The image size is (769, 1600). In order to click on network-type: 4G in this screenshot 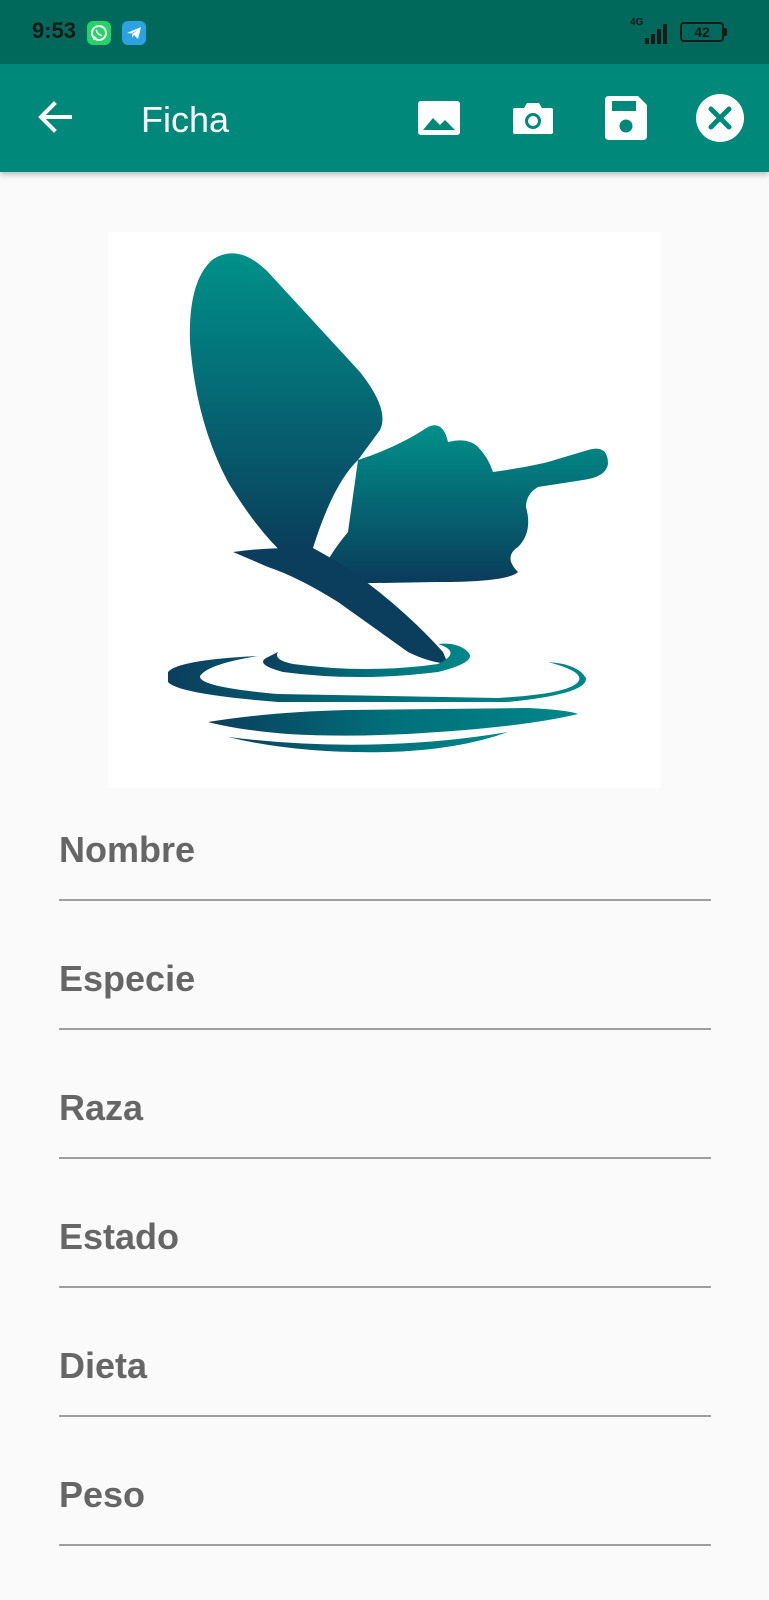, I will do `click(637, 22)`.